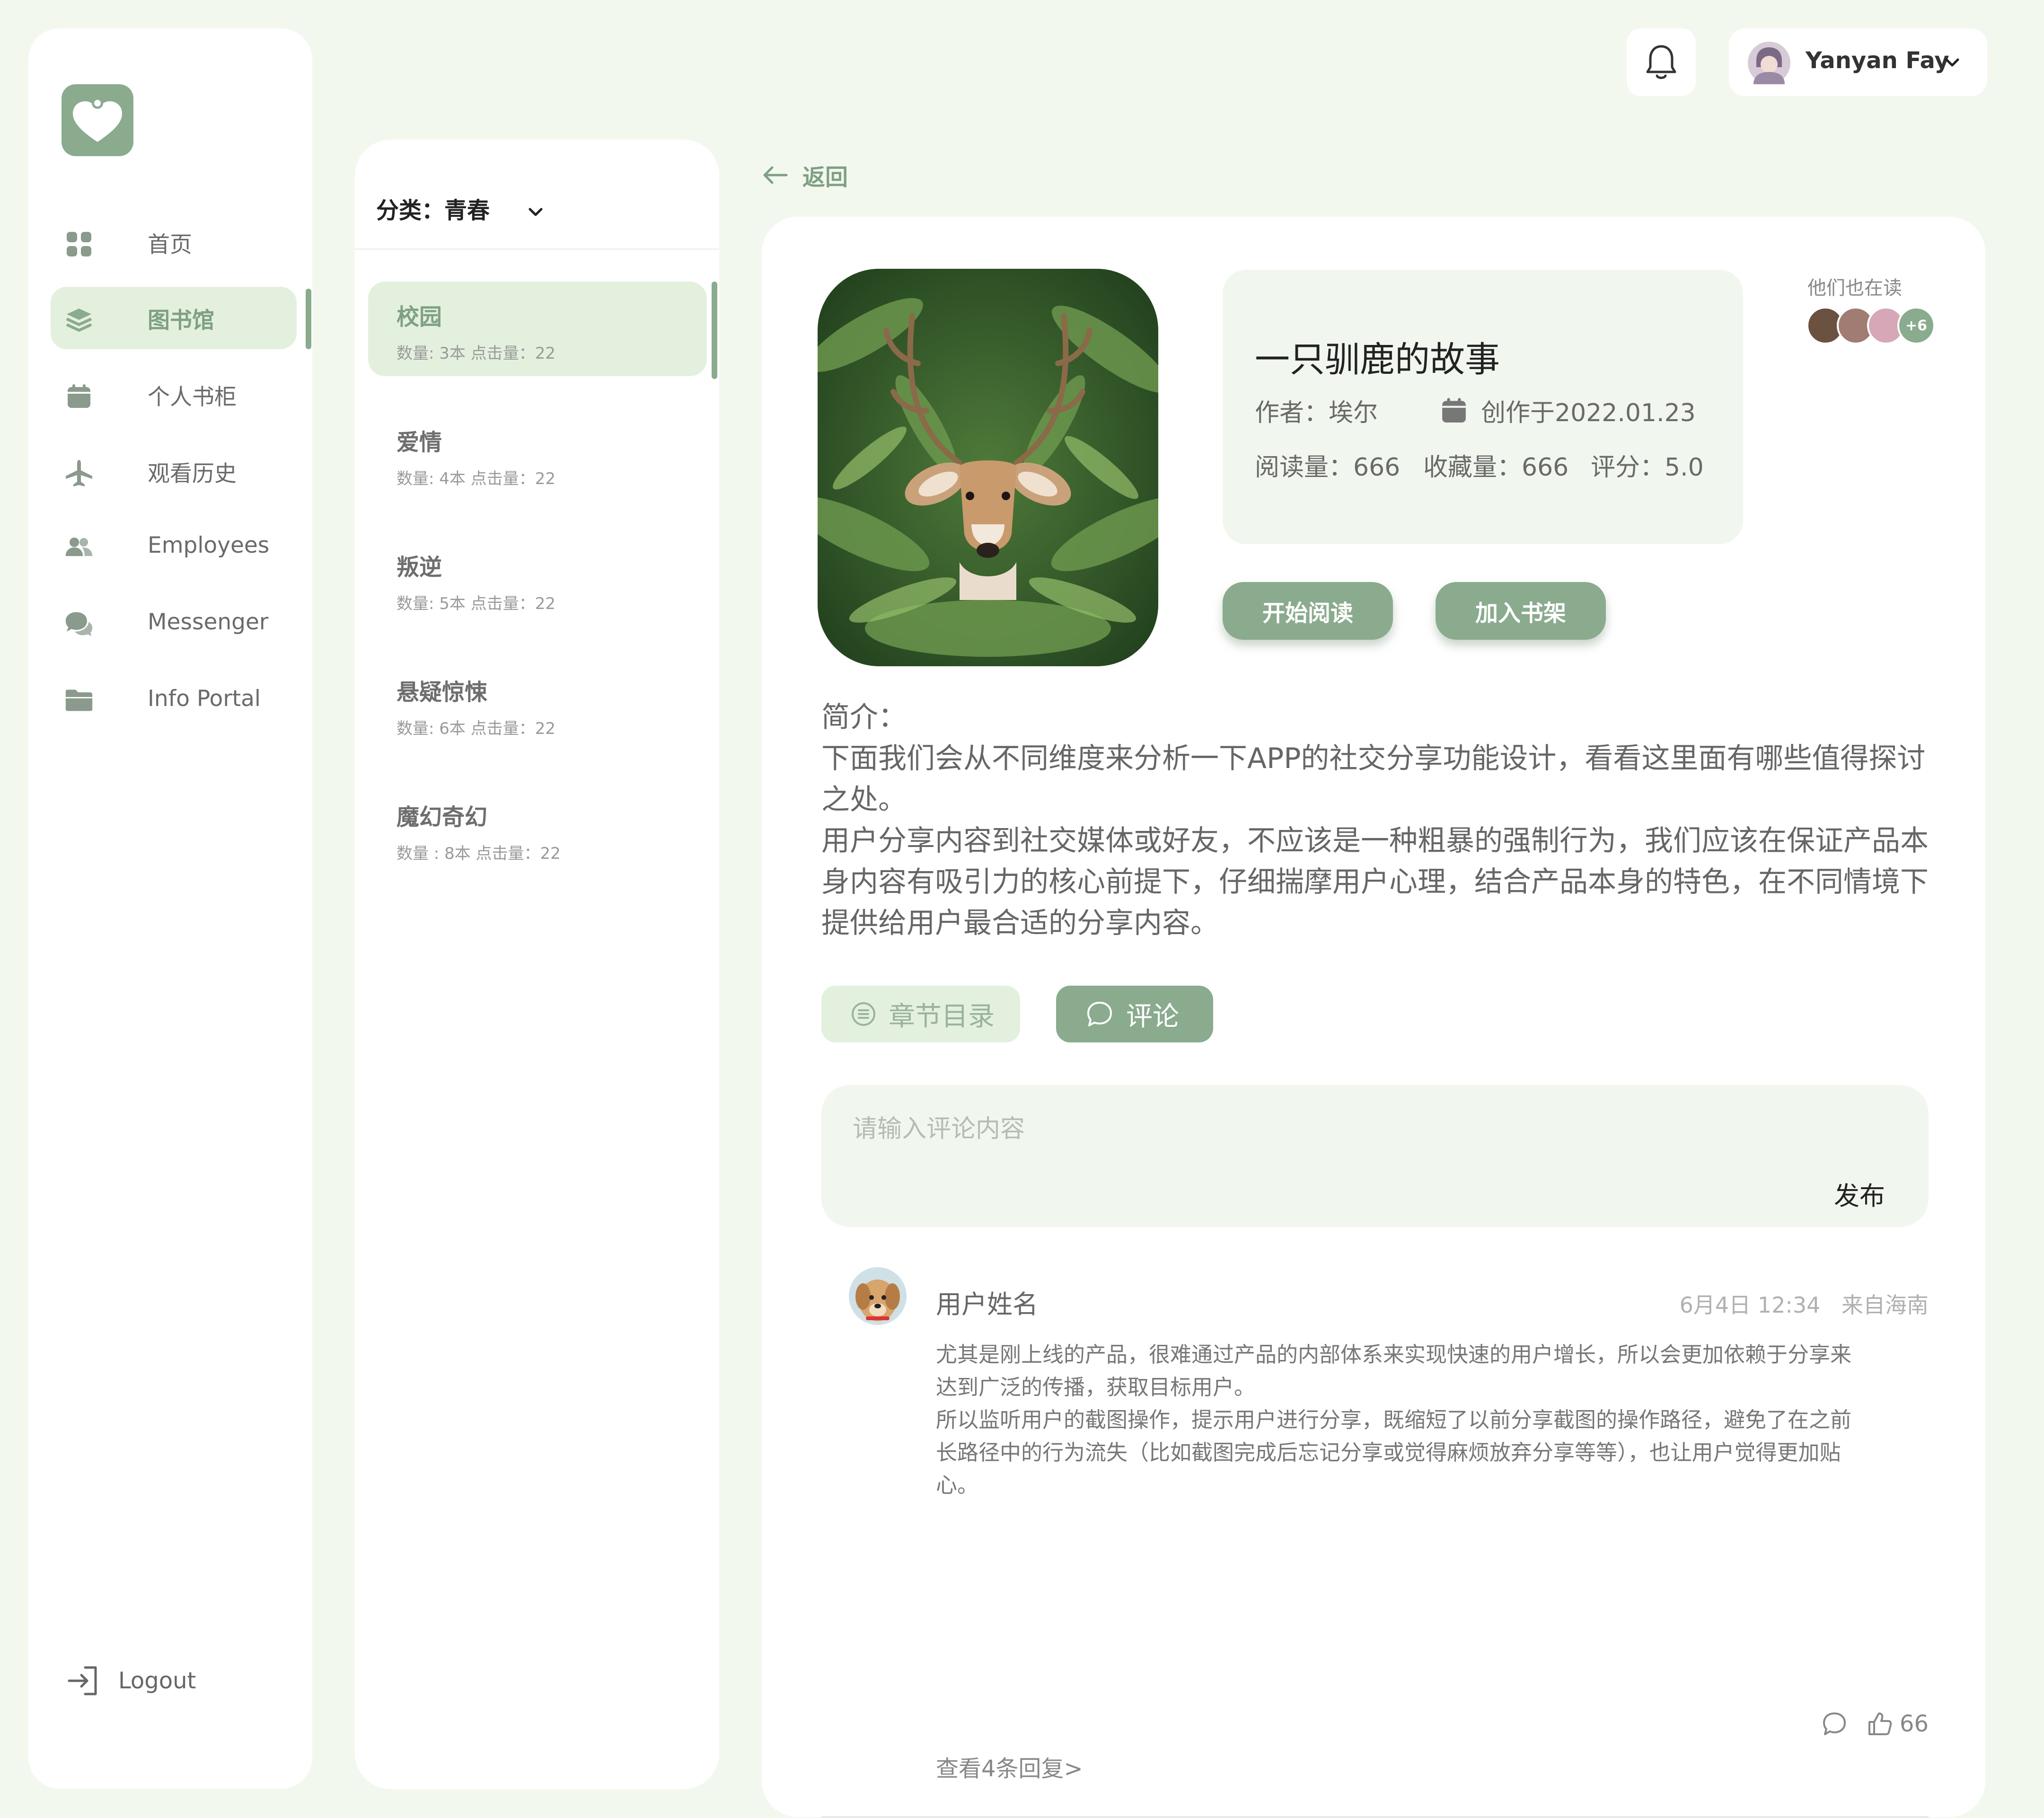 The image size is (2044, 1818). I want to click on bell-icon, so click(1661, 62).